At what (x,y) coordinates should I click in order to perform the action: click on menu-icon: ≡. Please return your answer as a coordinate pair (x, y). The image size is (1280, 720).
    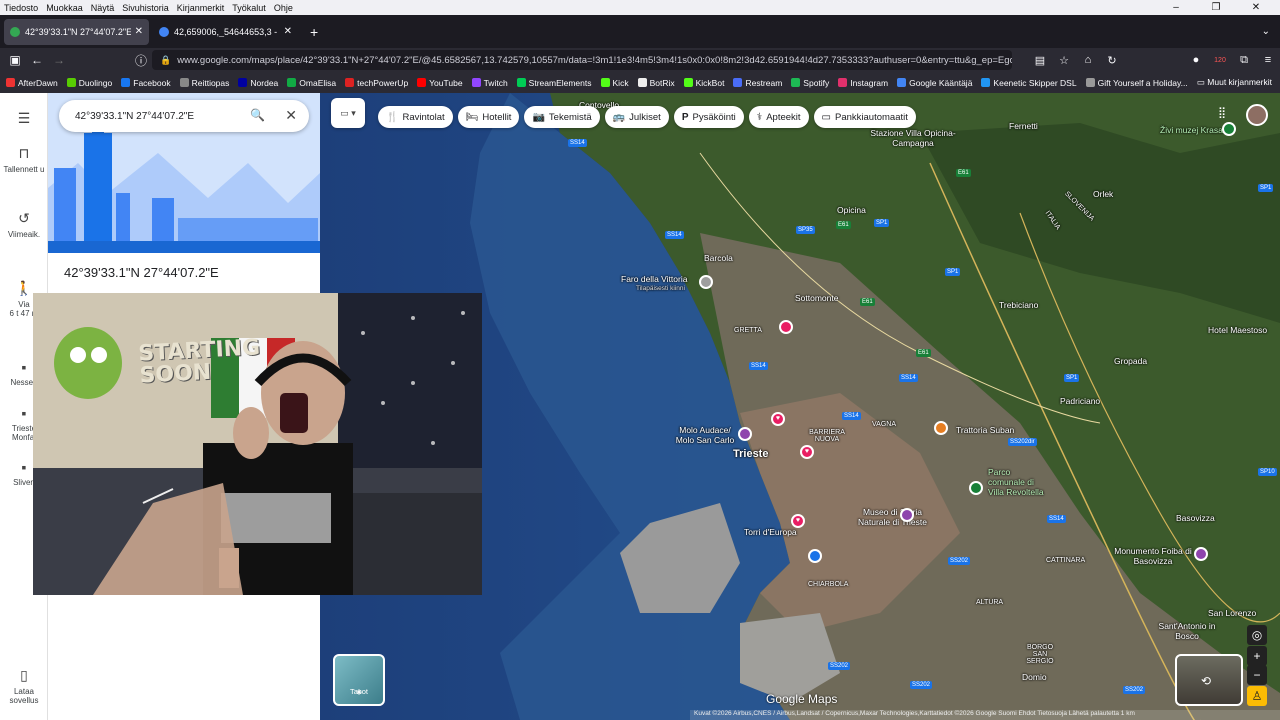
    Looking at the image, I should click on (1268, 60).